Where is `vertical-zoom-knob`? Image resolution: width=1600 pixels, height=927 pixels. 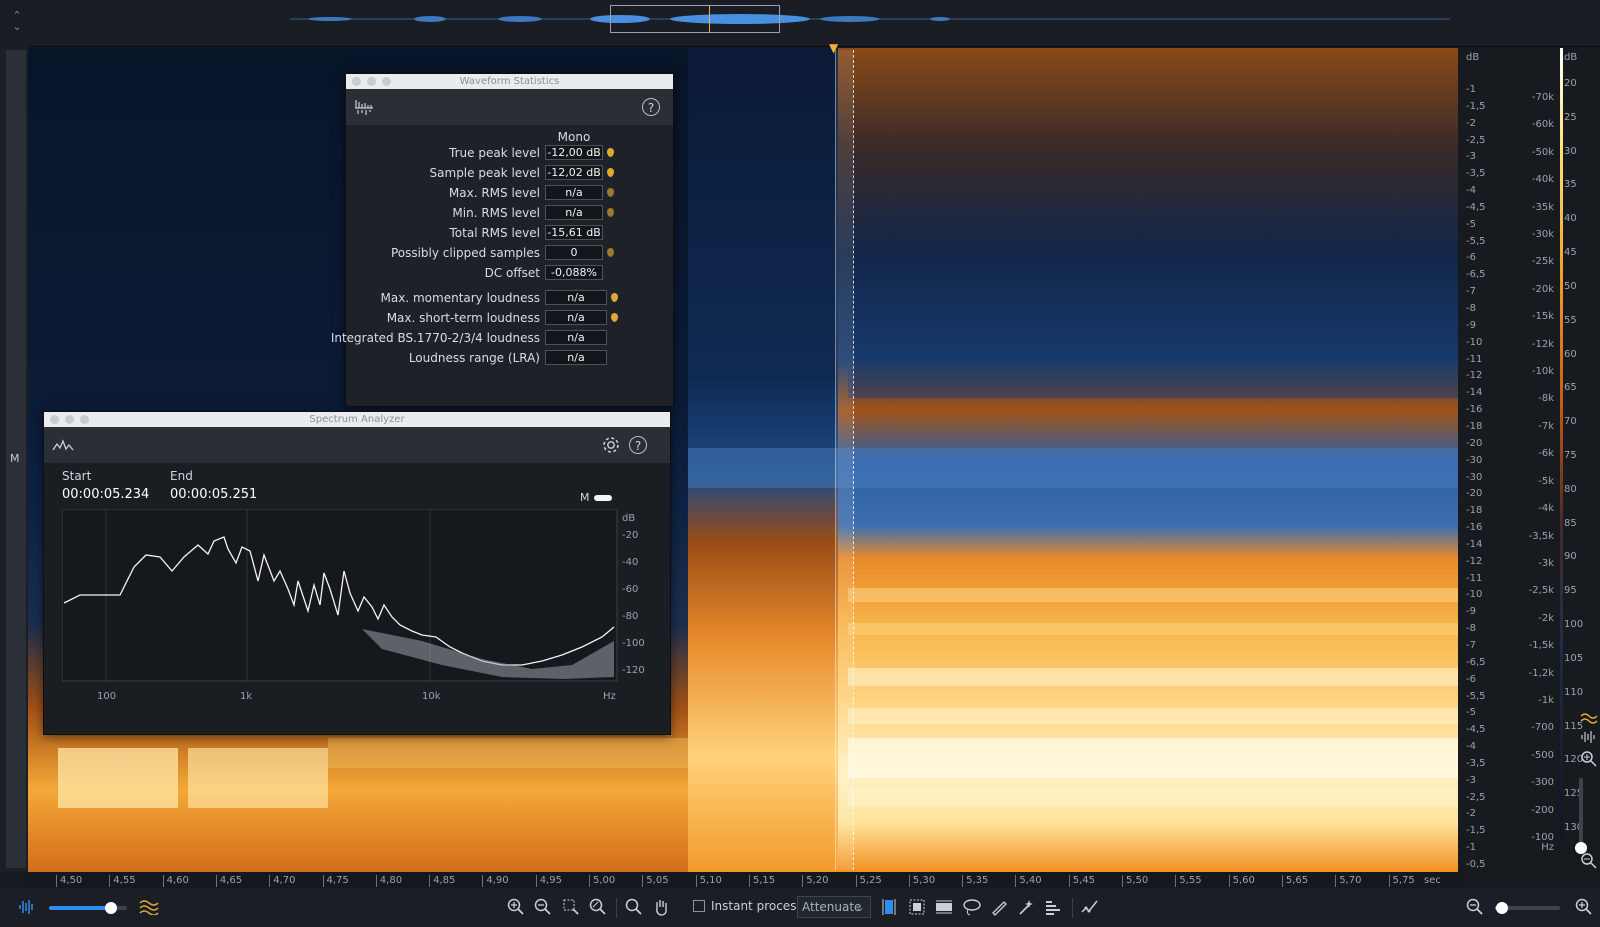 vertical-zoom-knob is located at coordinates (1581, 848).